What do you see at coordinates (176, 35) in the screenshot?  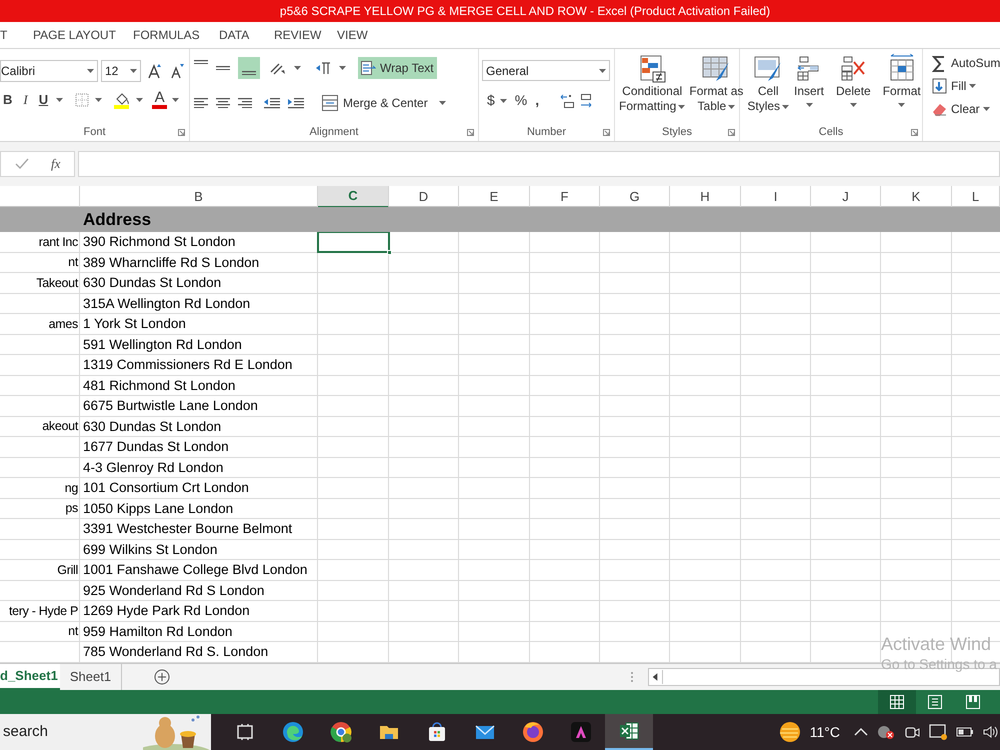 I see `ribbon-tab: FORMULAS` at bounding box center [176, 35].